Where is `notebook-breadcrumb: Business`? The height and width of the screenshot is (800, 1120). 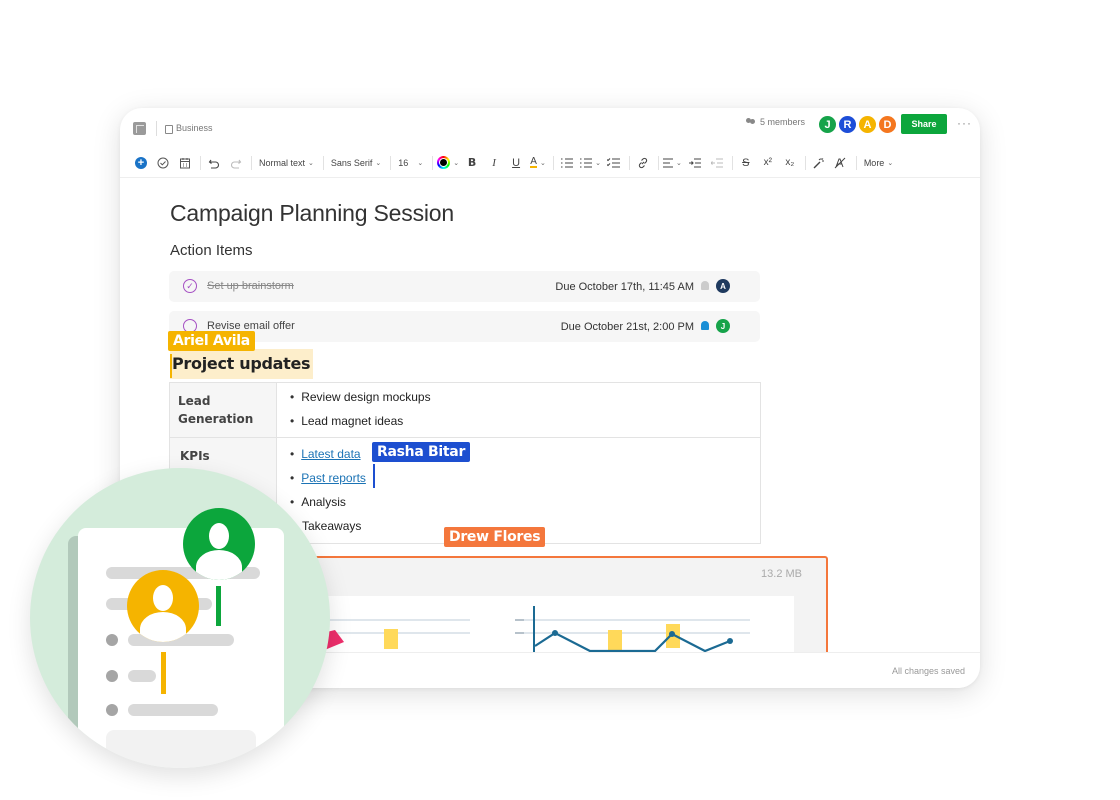 notebook-breadcrumb: Business is located at coordinates (194, 128).